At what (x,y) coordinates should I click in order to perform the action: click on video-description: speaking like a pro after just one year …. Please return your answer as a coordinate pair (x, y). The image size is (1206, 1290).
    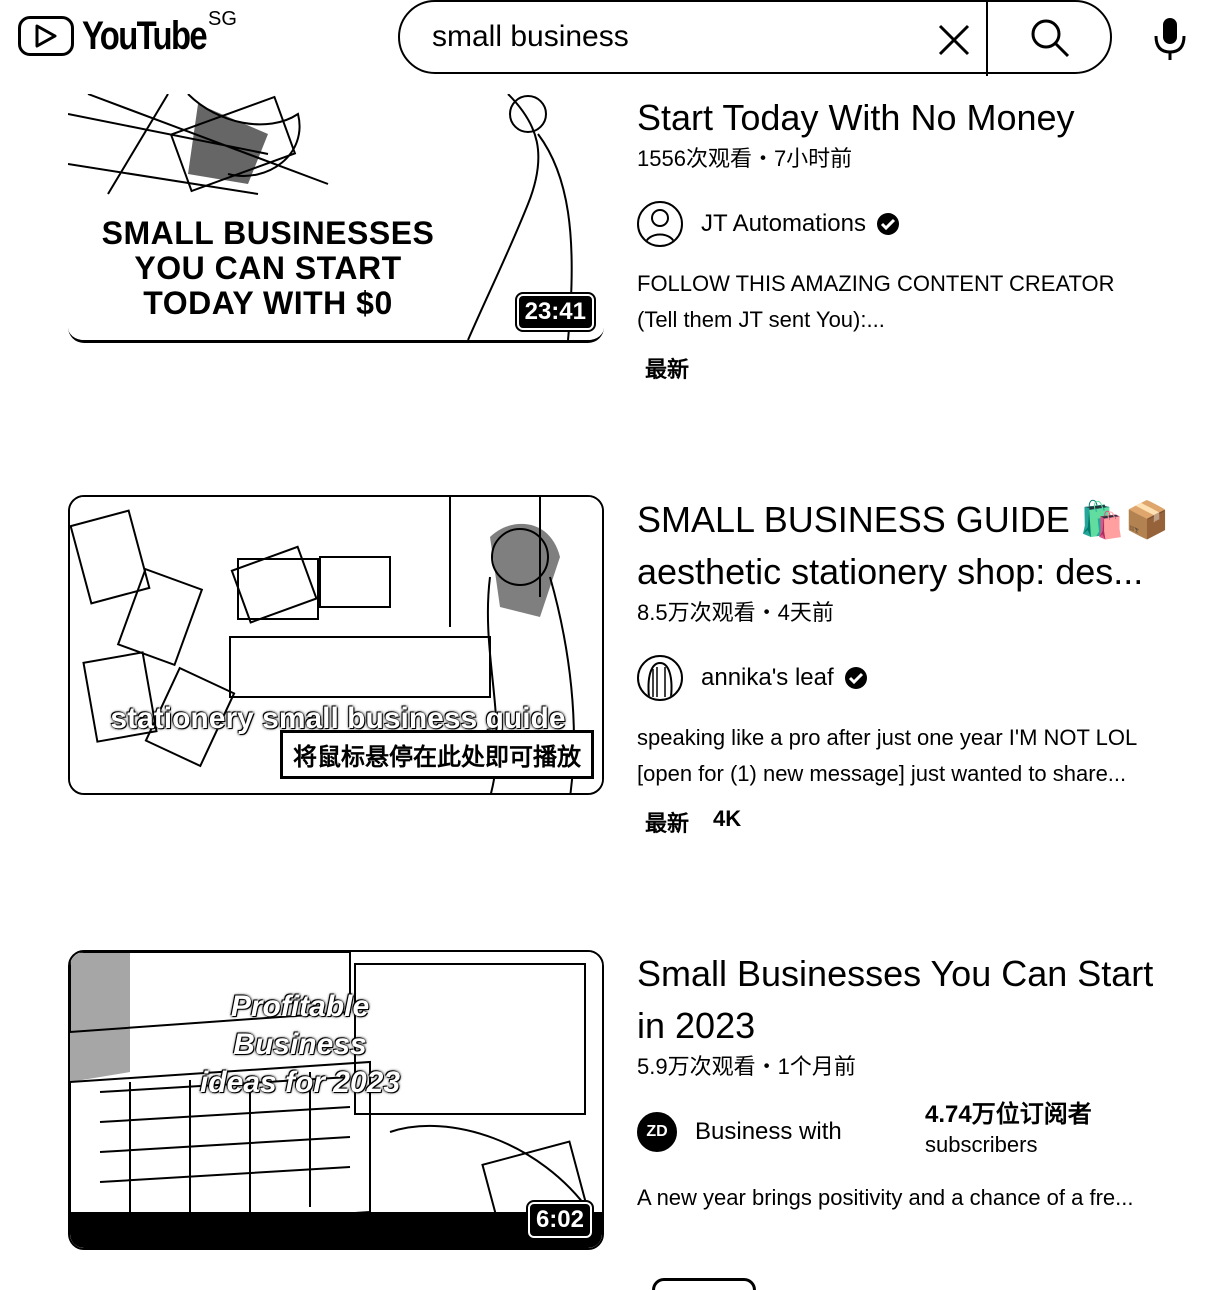
    Looking at the image, I should click on (887, 755).